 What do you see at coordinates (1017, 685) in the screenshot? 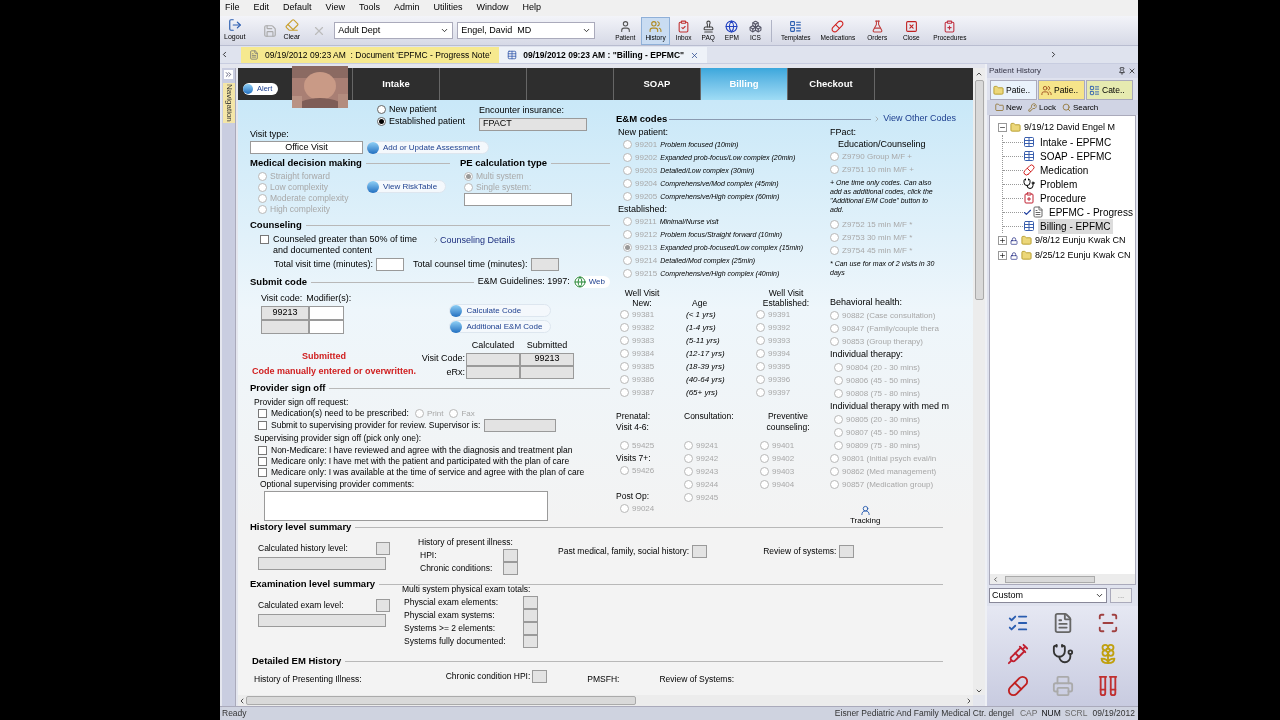
I see `pill-icon` at bounding box center [1017, 685].